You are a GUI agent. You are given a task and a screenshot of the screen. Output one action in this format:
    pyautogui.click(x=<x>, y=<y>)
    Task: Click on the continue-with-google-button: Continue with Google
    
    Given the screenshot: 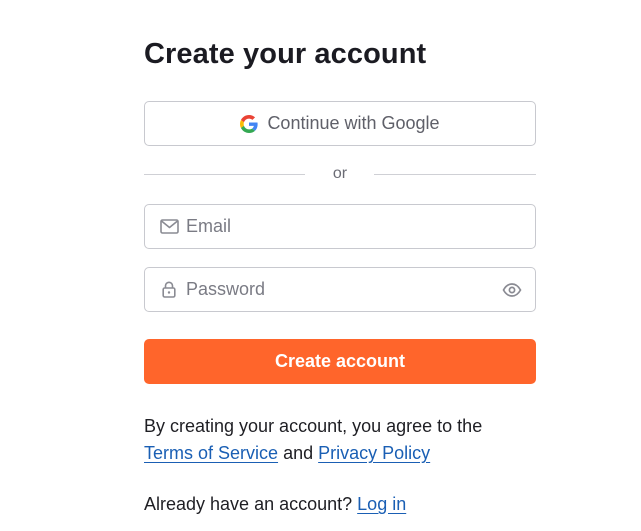 What is the action you would take?
    pyautogui.click(x=340, y=123)
    